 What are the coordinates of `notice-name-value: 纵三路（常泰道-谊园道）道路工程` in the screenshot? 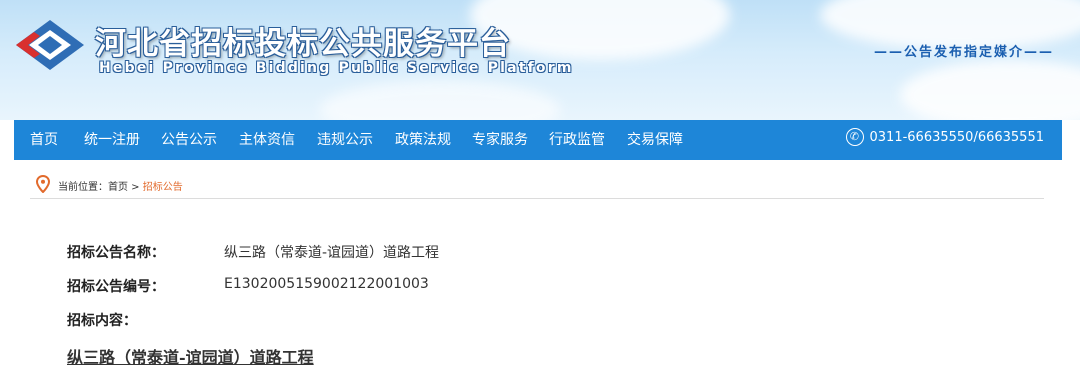 It's located at (332, 253).